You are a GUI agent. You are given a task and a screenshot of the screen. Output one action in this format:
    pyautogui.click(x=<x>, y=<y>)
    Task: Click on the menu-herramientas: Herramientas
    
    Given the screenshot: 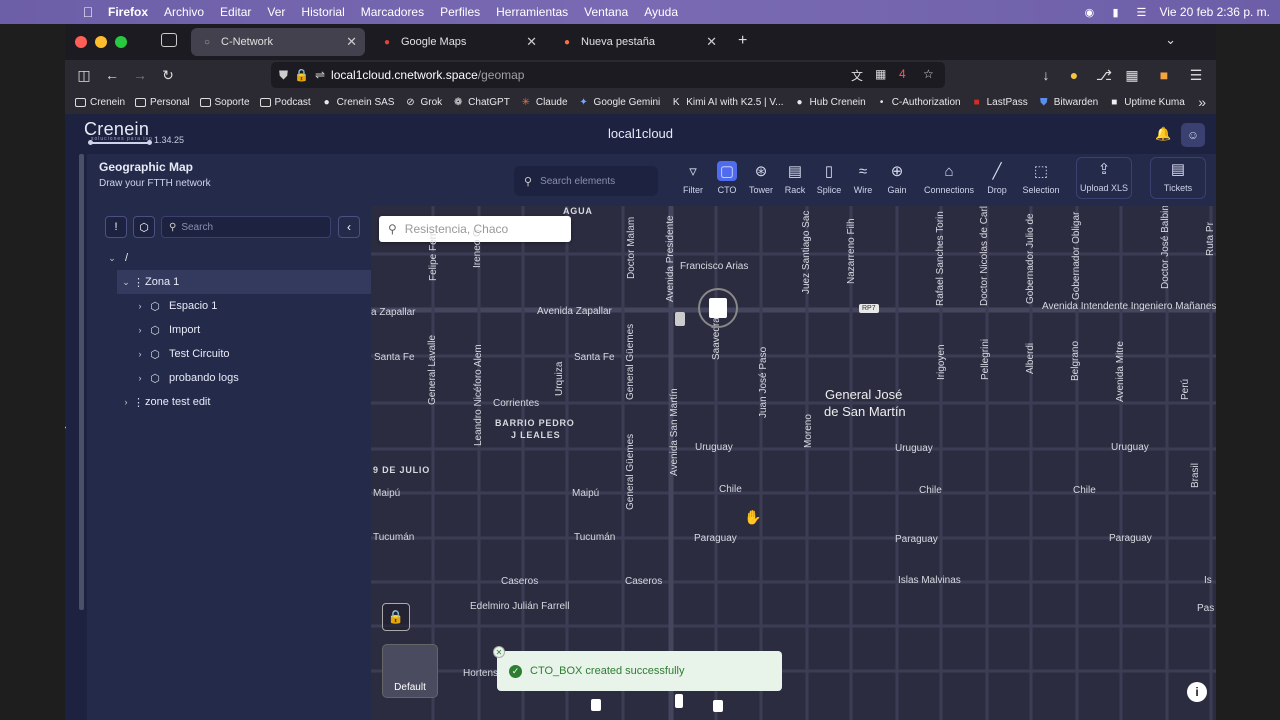 What is the action you would take?
    pyautogui.click(x=532, y=12)
    